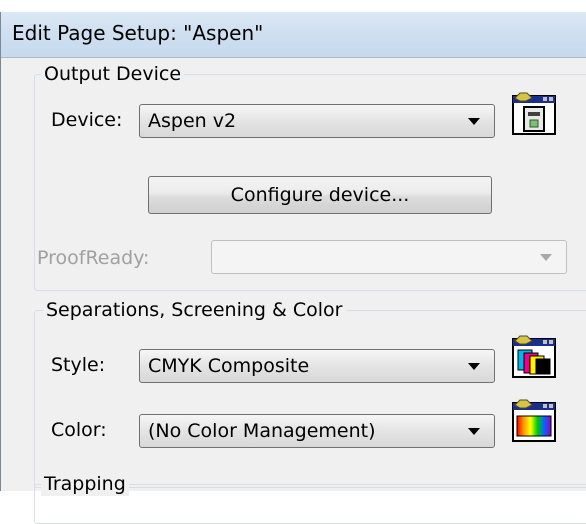  Describe the element at coordinates (93, 258) in the screenshot. I see `proofready-label: ProofReady:` at that location.